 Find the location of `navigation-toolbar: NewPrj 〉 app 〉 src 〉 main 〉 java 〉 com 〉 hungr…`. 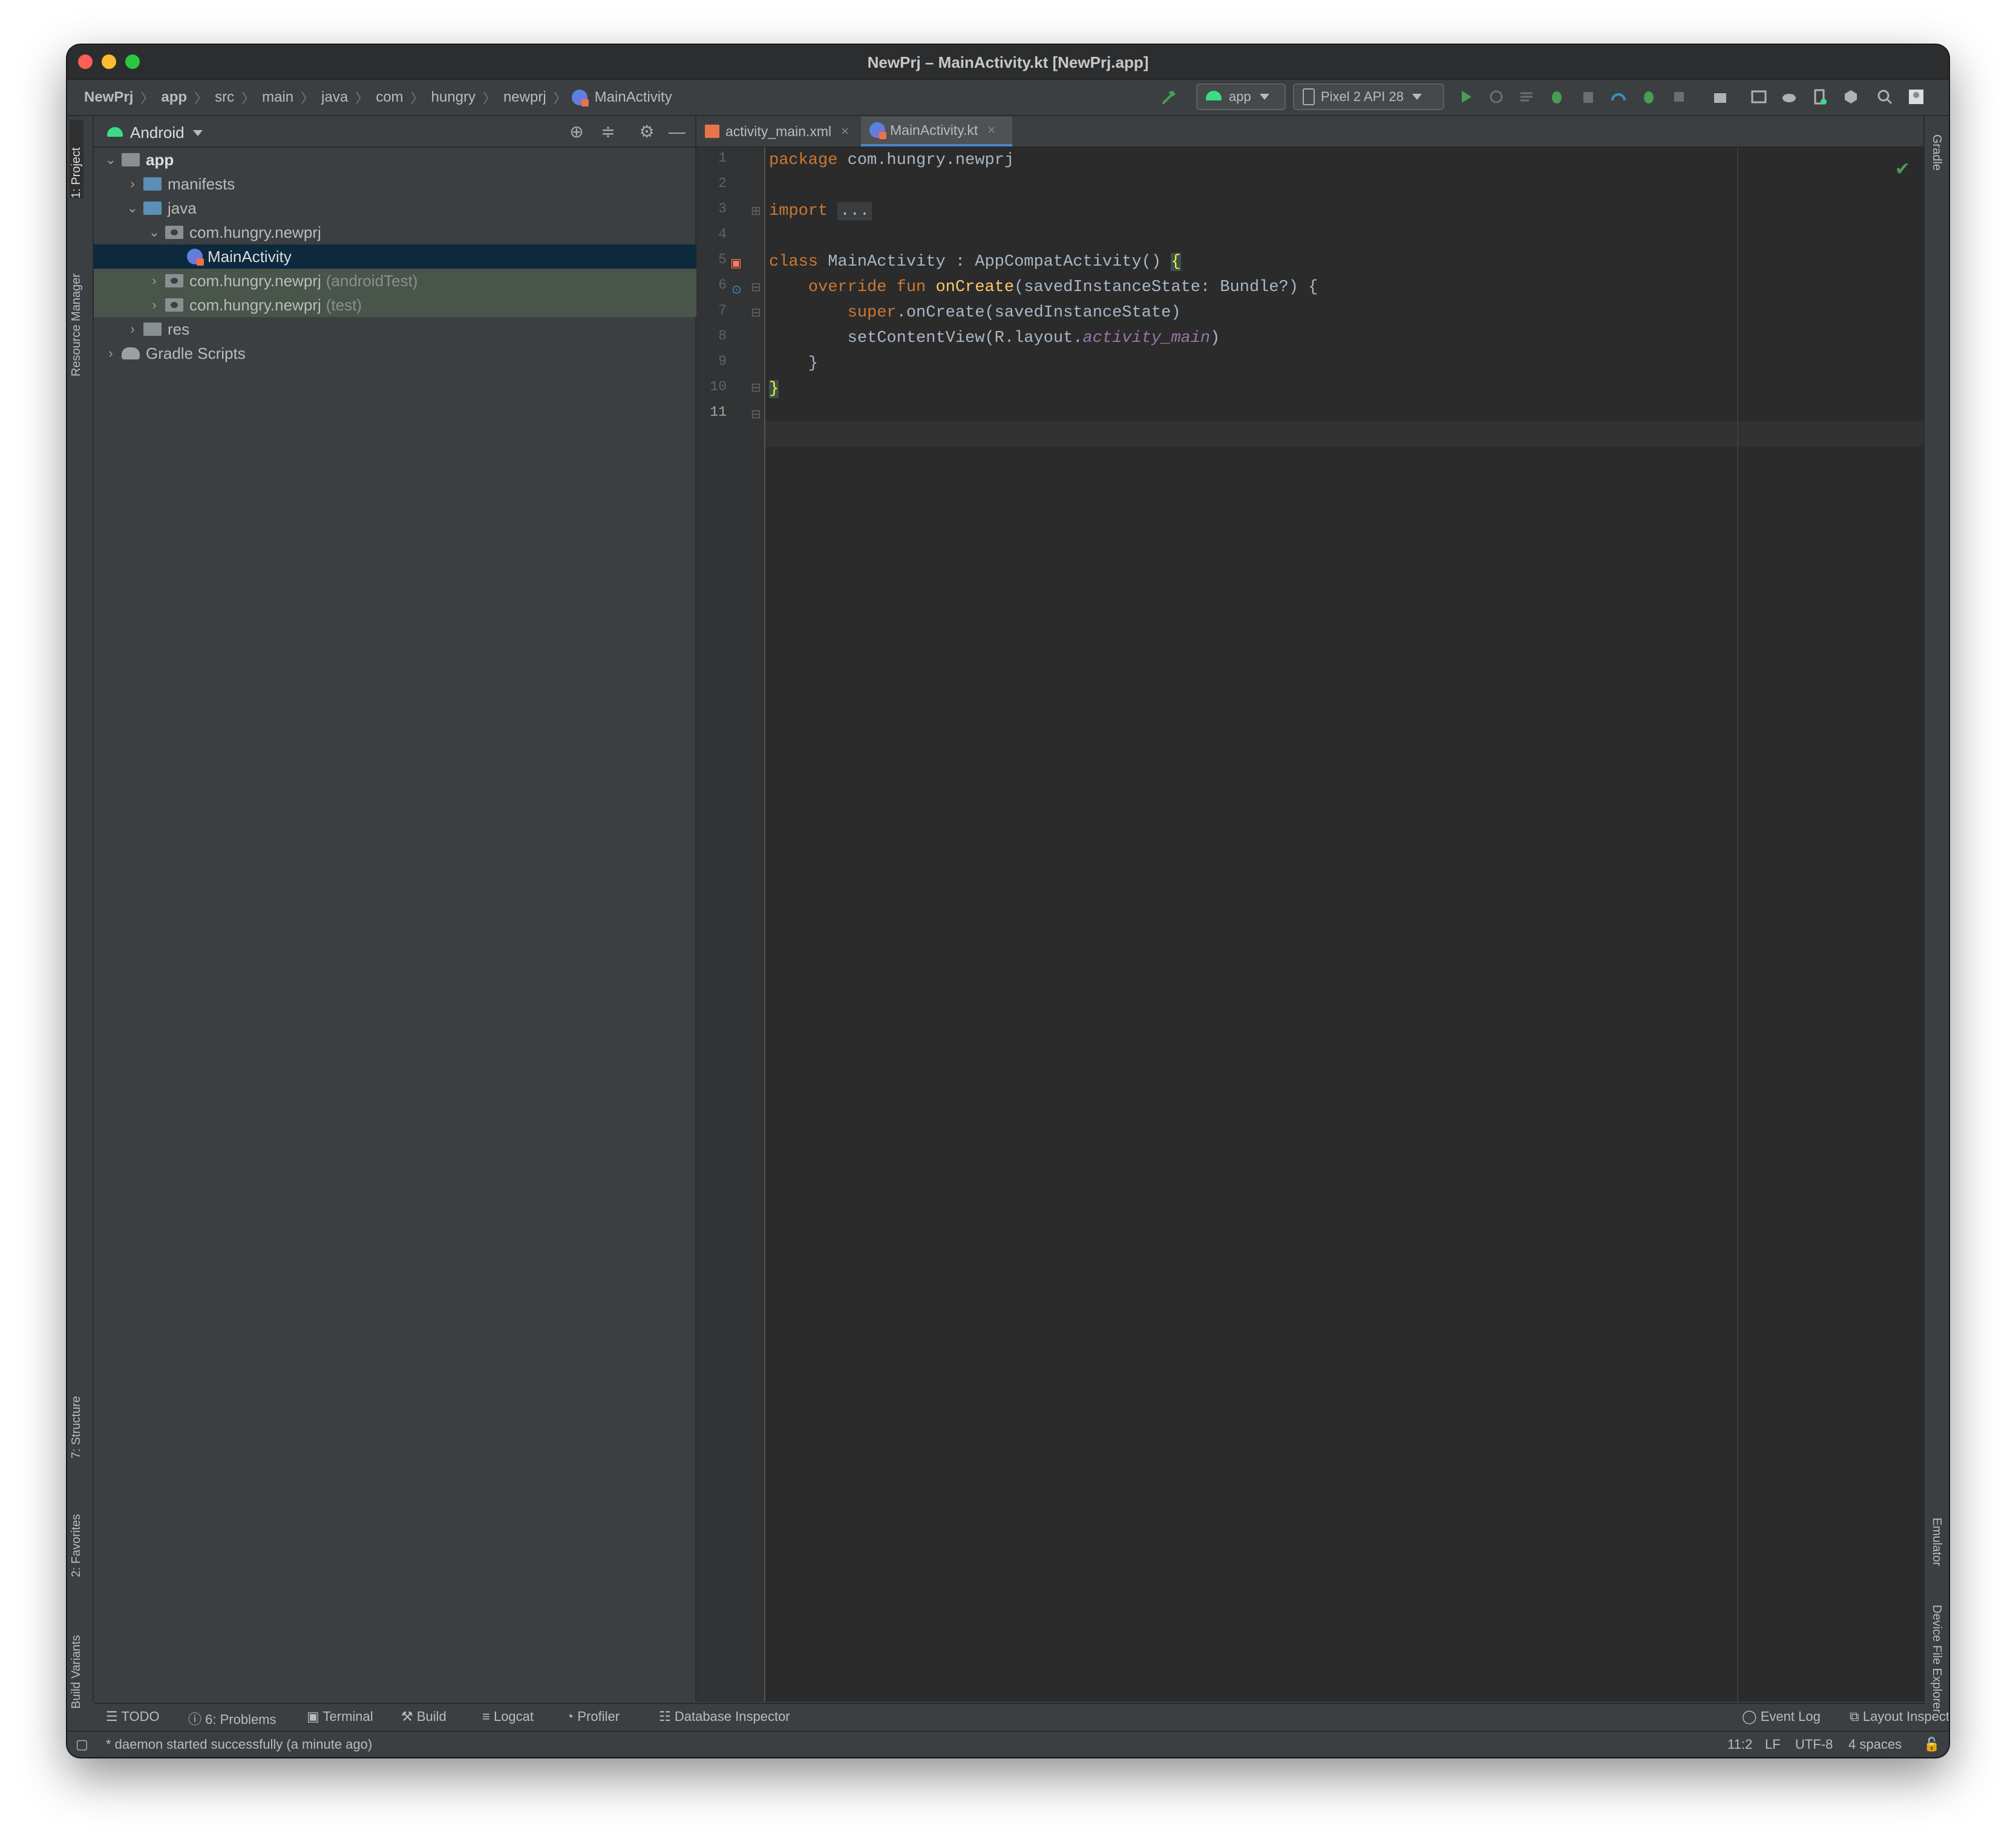

navigation-toolbar: NewPrj 〉 app 〉 src 〉 main 〉 java 〉 com 〉 hungr… is located at coordinates (1008, 98).